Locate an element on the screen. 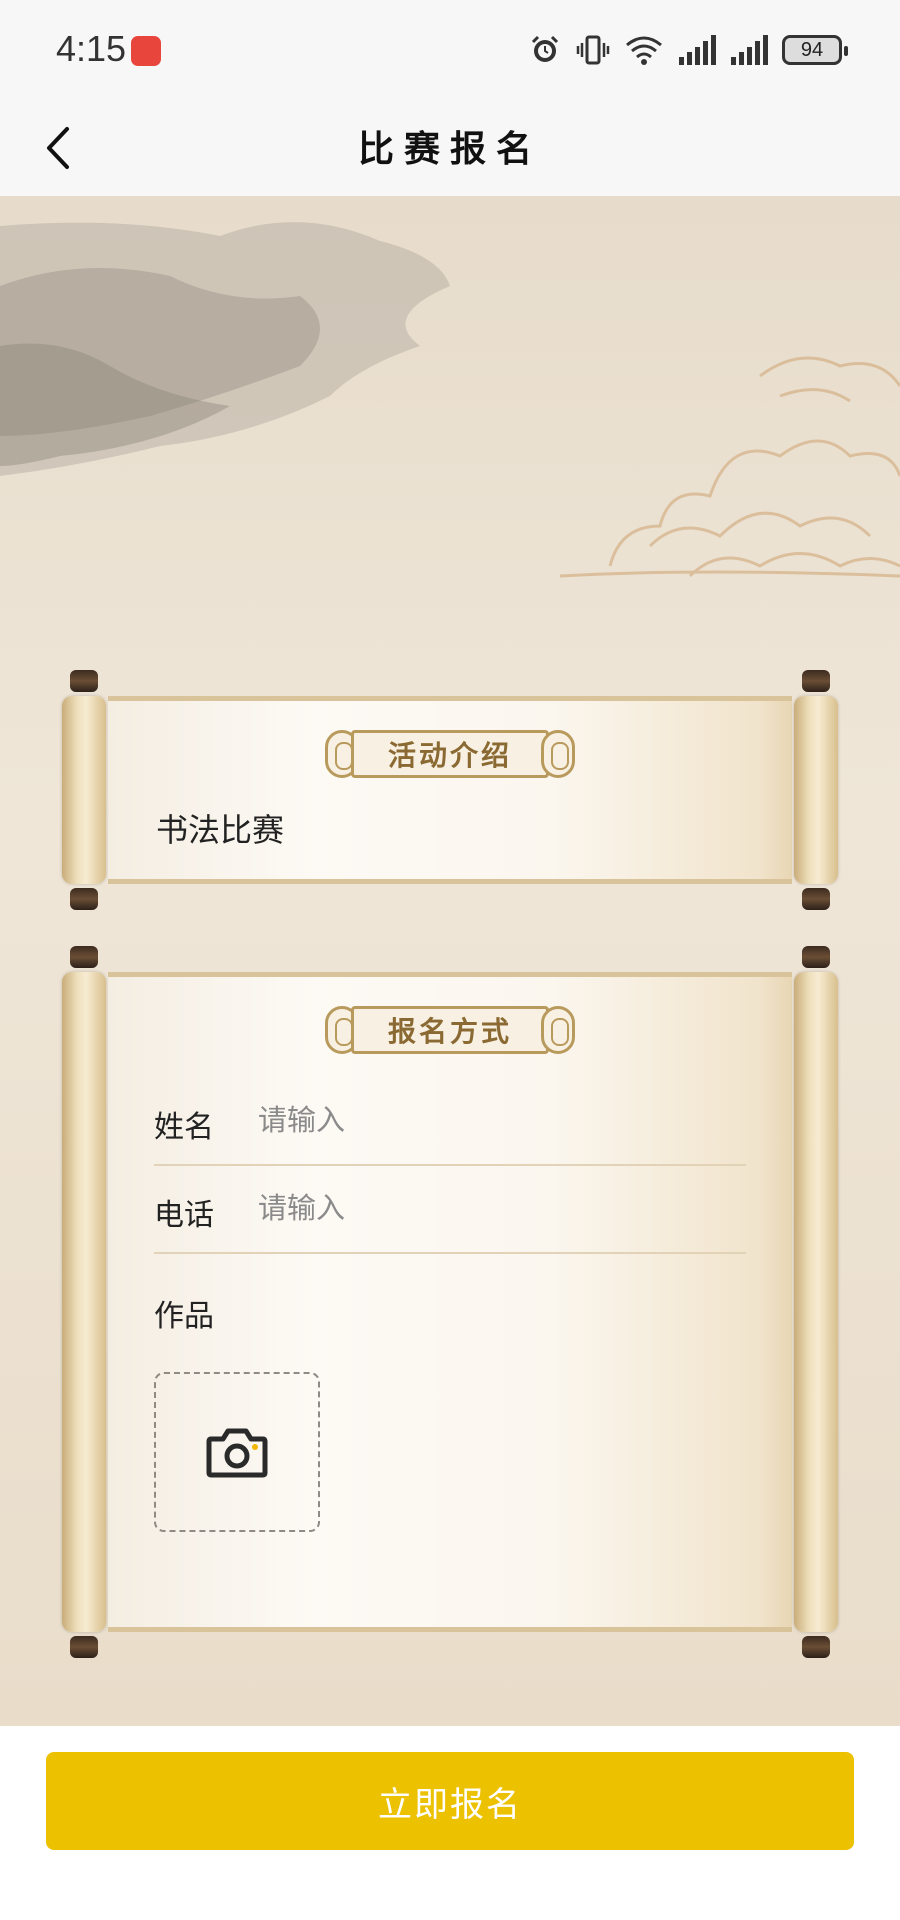 The height and width of the screenshot is (1920, 900). page-title: 比赛报名 is located at coordinates (449, 149).